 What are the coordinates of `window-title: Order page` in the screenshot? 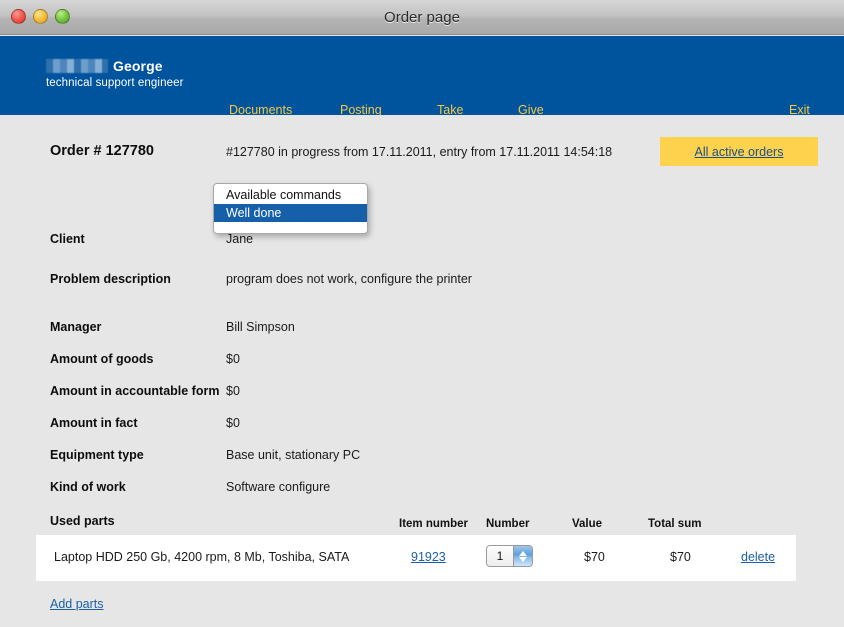 It's located at (422, 17).